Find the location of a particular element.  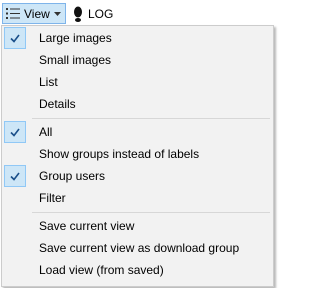

toolbar: View LOG is located at coordinates (141, 13).